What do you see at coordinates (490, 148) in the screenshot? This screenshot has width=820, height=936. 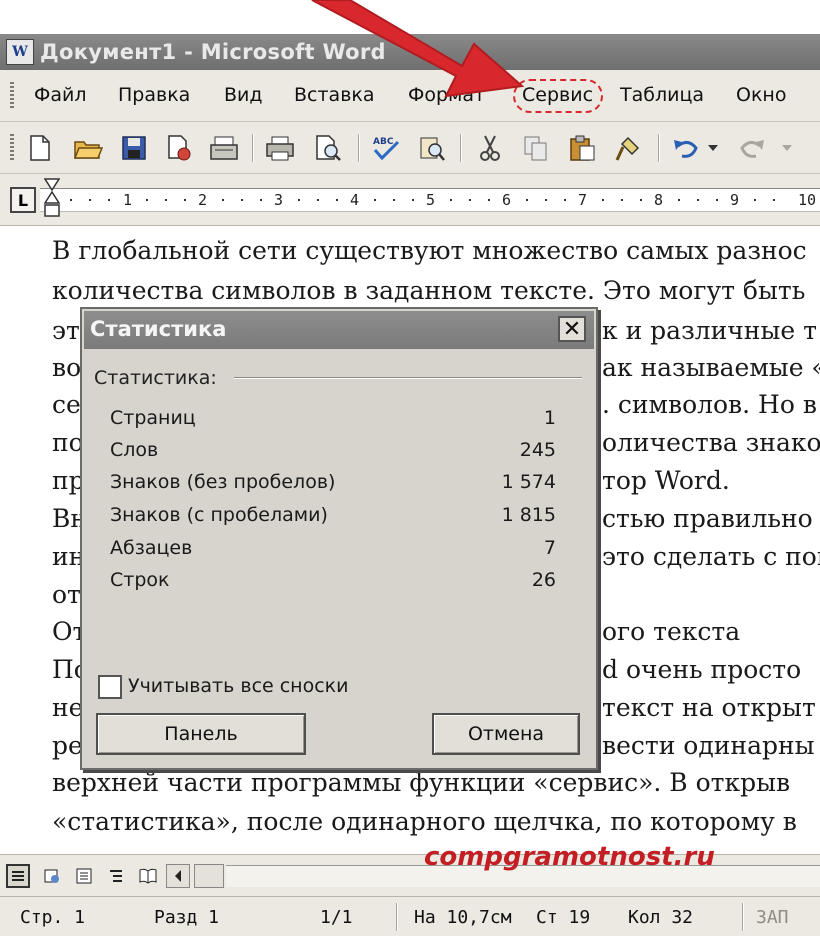 I see `cut-icon` at bounding box center [490, 148].